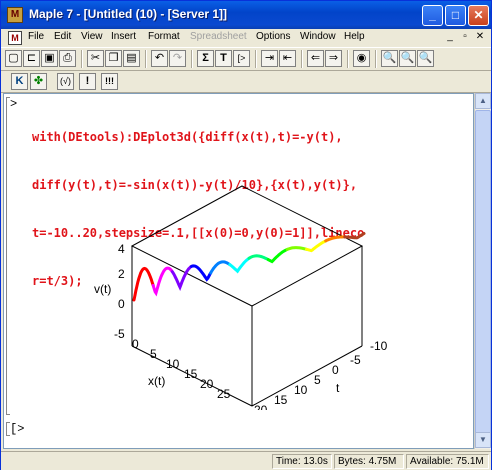 This screenshot has width=492, height=470. Describe the element at coordinates (483, 101) in the screenshot. I see `scroll-up-button: ▲` at that location.